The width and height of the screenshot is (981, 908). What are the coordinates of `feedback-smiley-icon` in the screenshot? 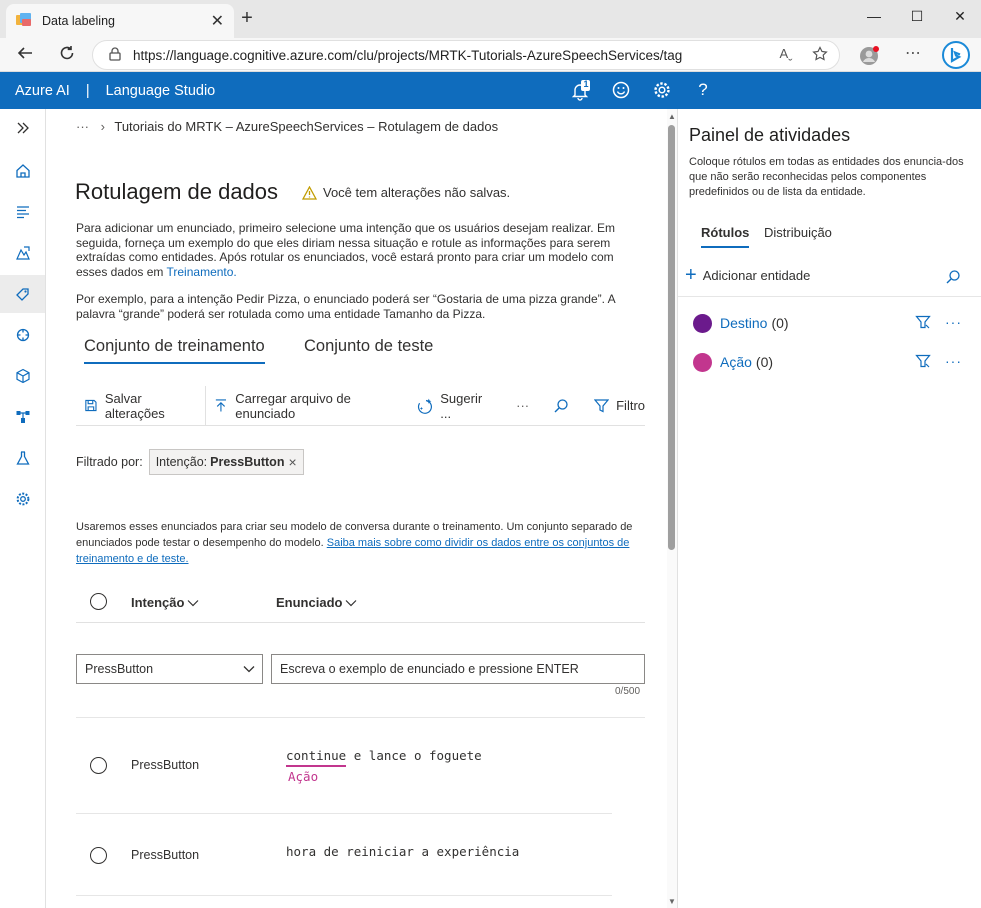 It's located at (621, 91).